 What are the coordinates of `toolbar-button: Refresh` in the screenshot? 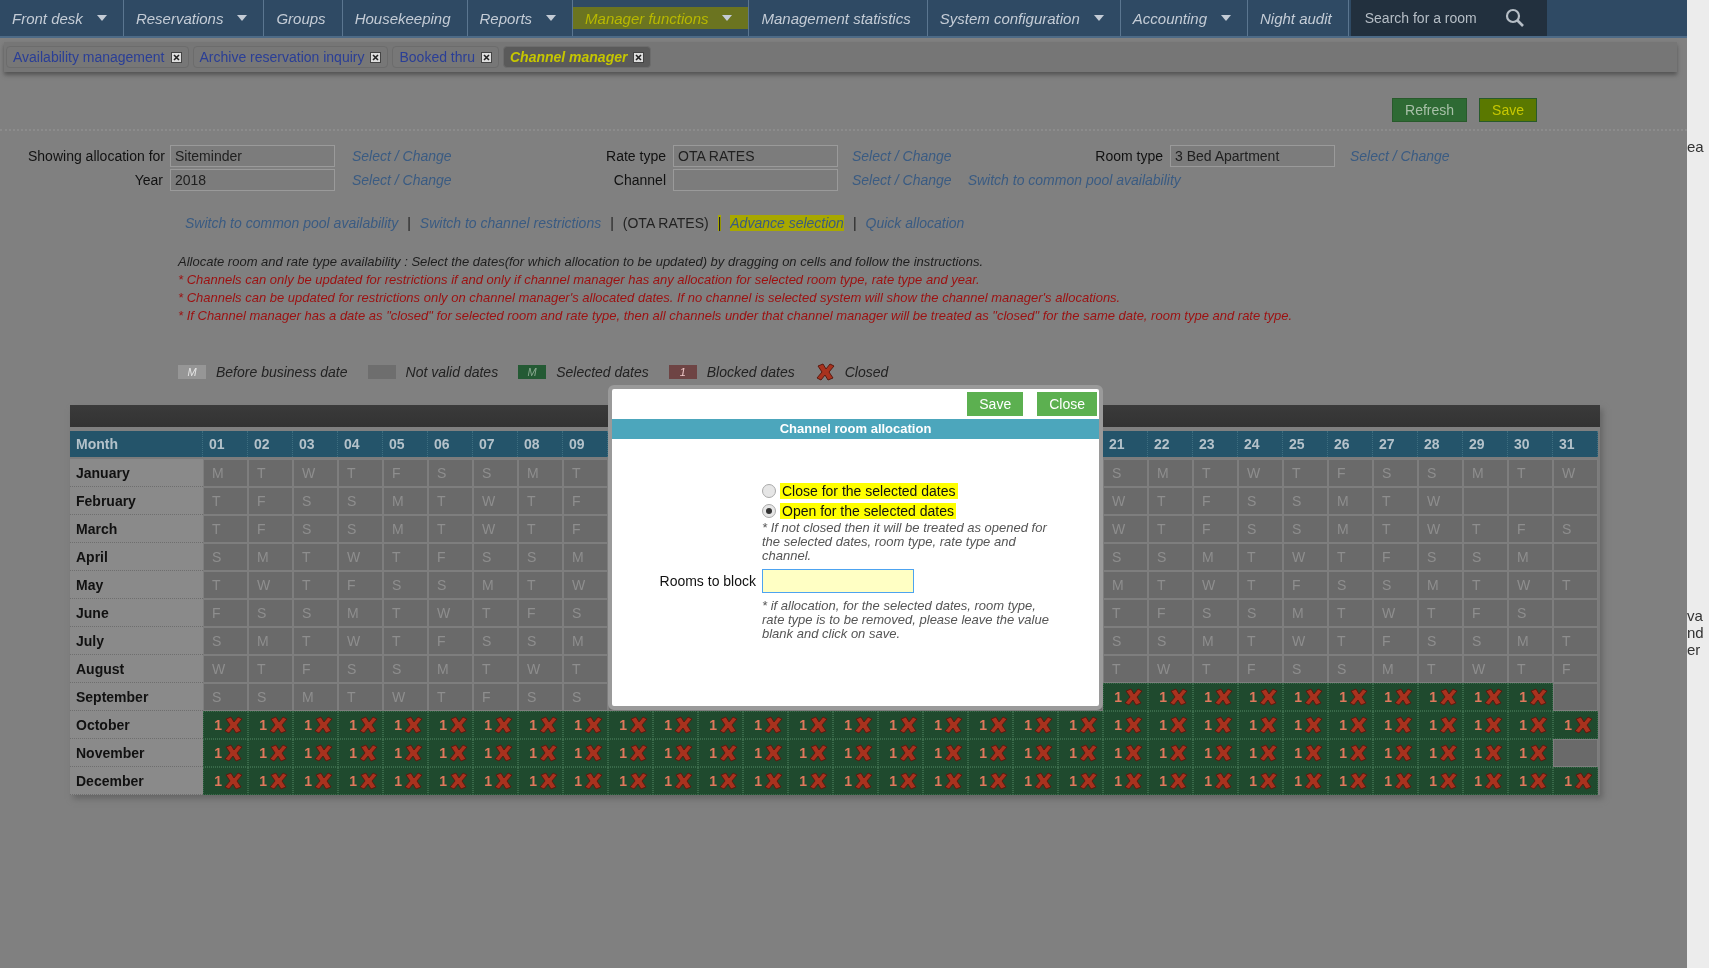 It's located at (1430, 110).